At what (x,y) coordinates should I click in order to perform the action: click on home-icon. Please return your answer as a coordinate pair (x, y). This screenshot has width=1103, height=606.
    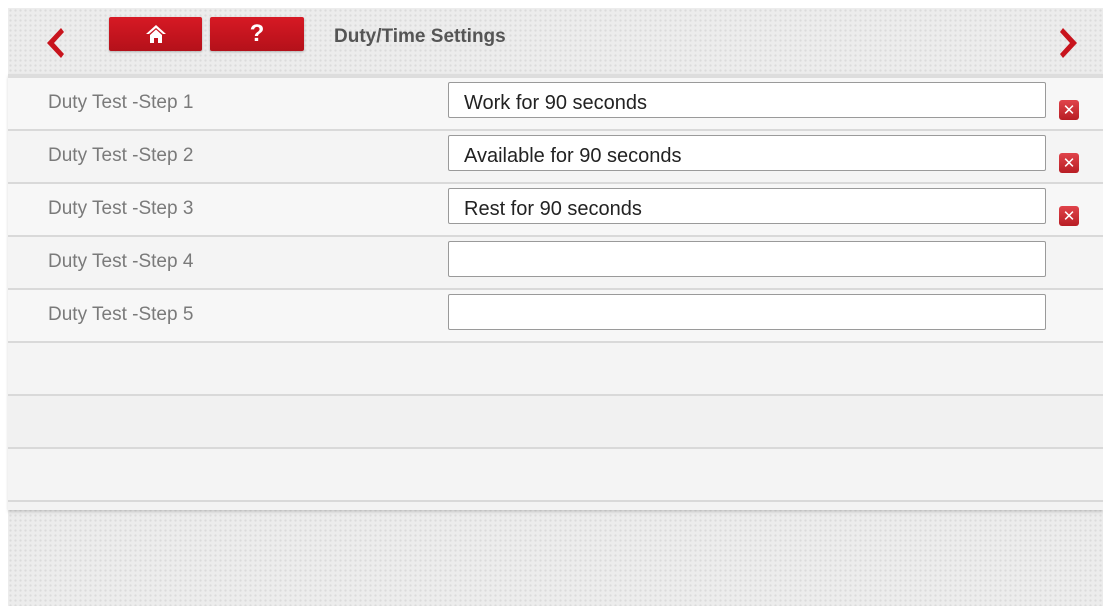
    Looking at the image, I should click on (155, 34).